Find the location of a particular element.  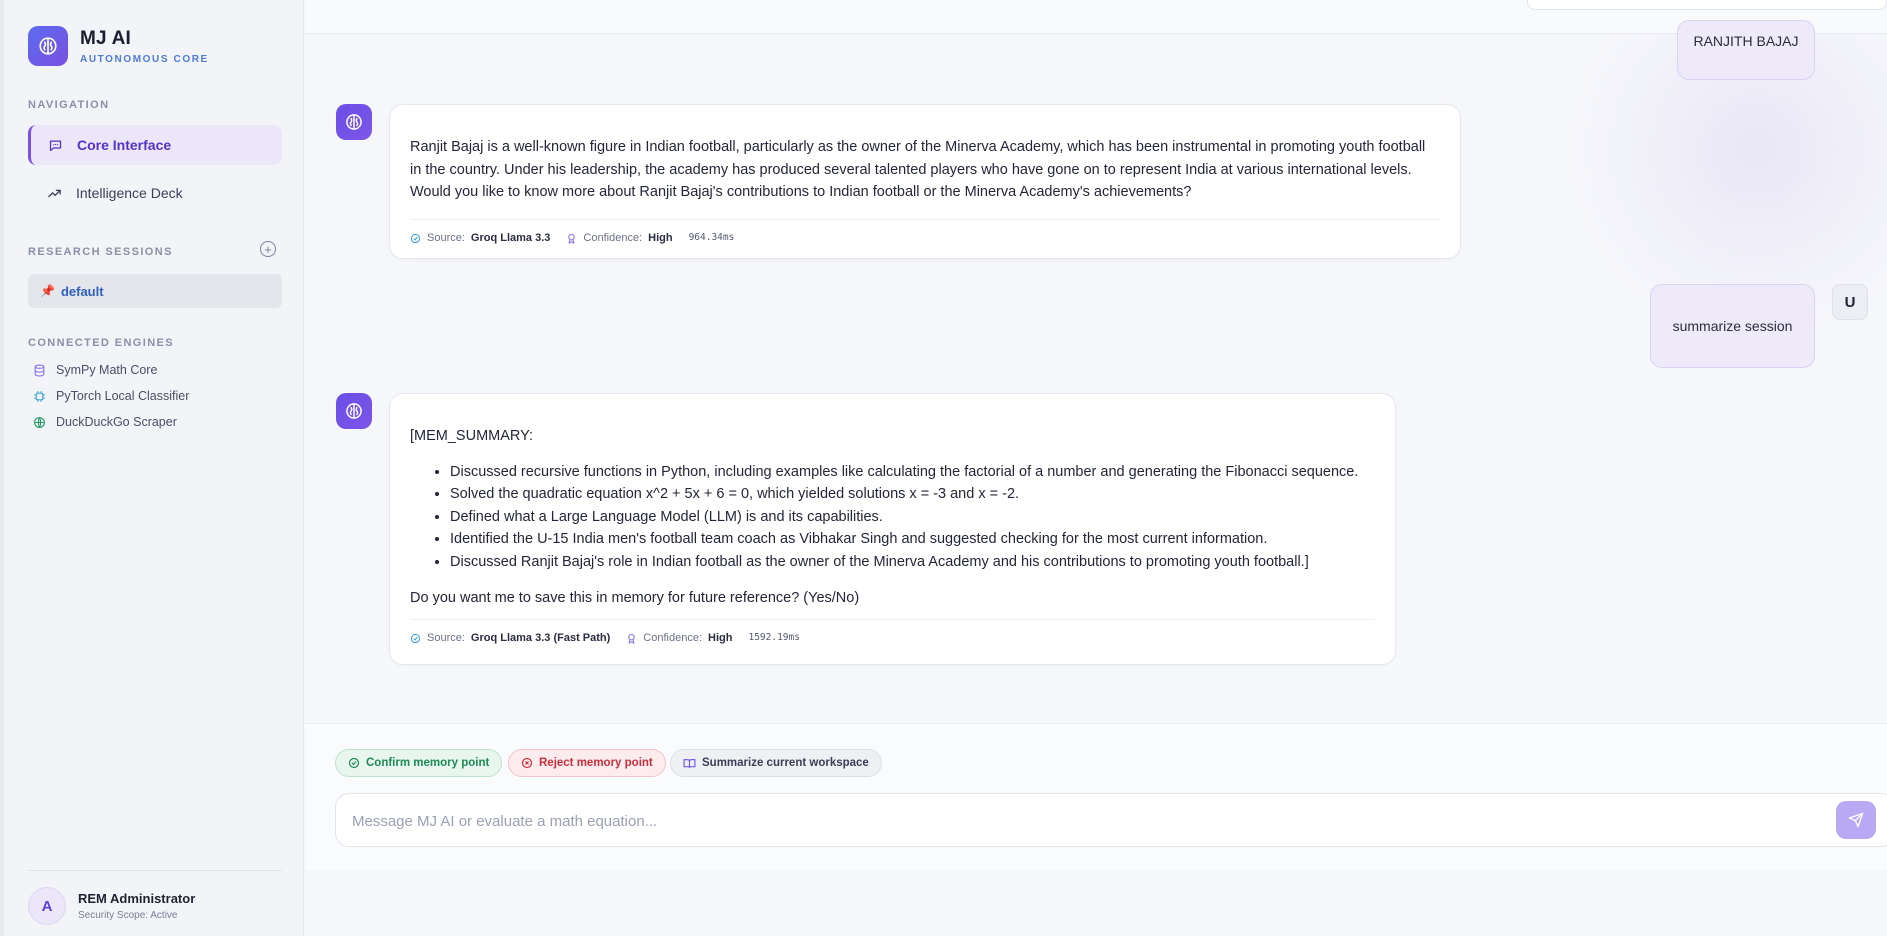

check-circle-icon is located at coordinates (354, 763).